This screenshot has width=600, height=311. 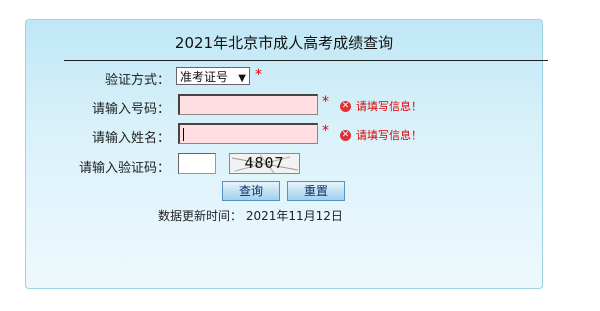 I want to click on captcha-image: 4807, so click(x=264, y=163).